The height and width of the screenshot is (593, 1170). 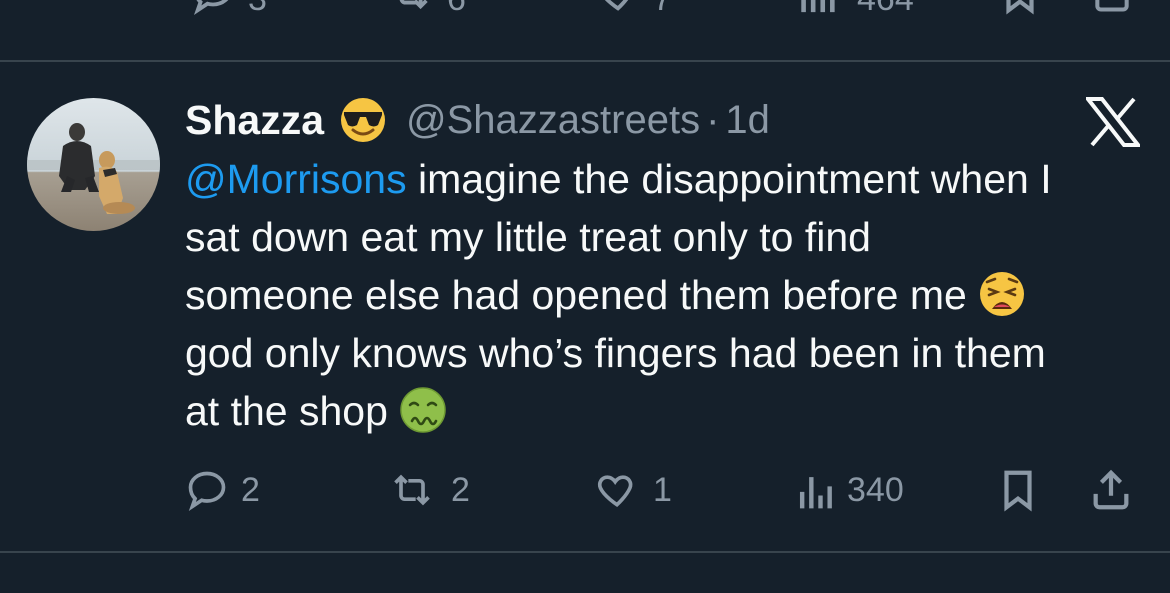 I want to click on view-count: 340, so click(x=875, y=489).